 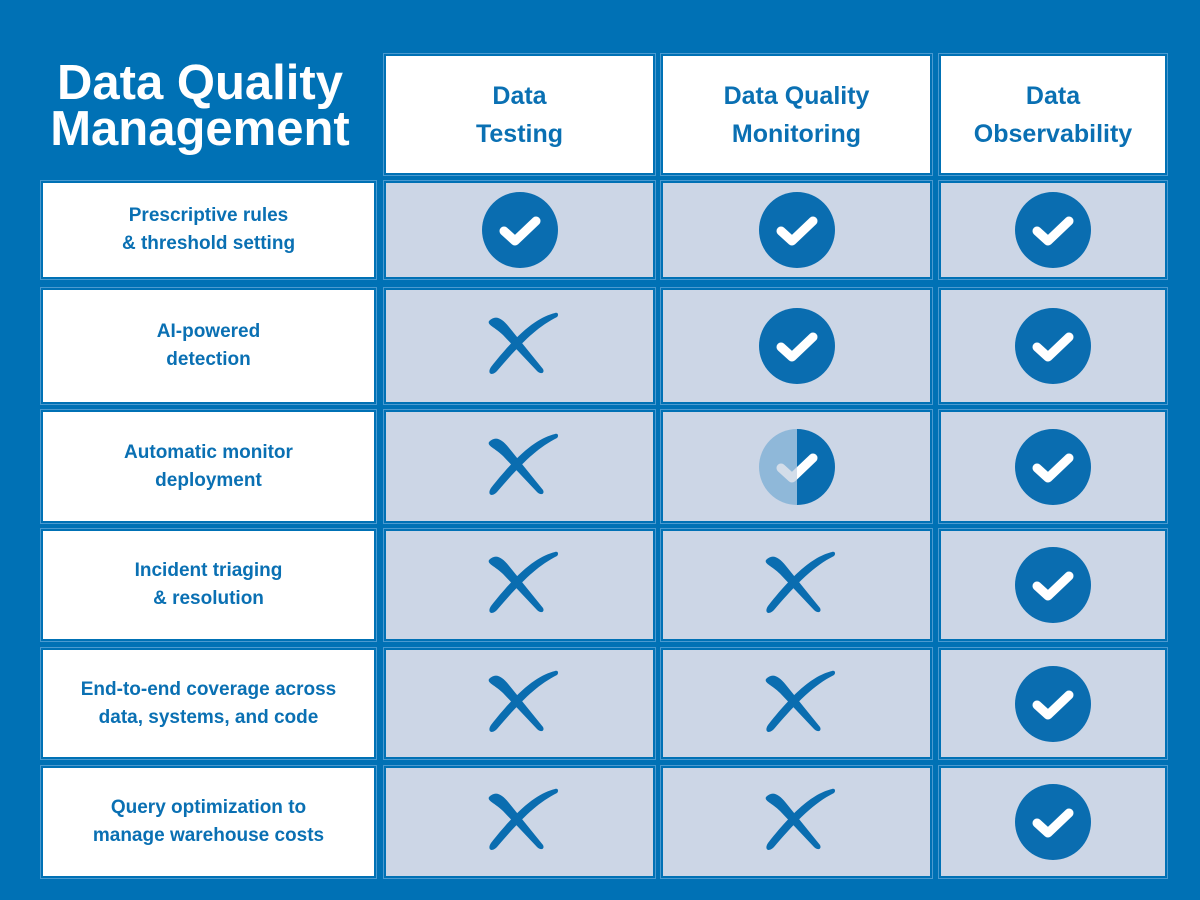 What do you see at coordinates (208, 570) in the screenshot?
I see `row-label-line-1: Incident triaging` at bounding box center [208, 570].